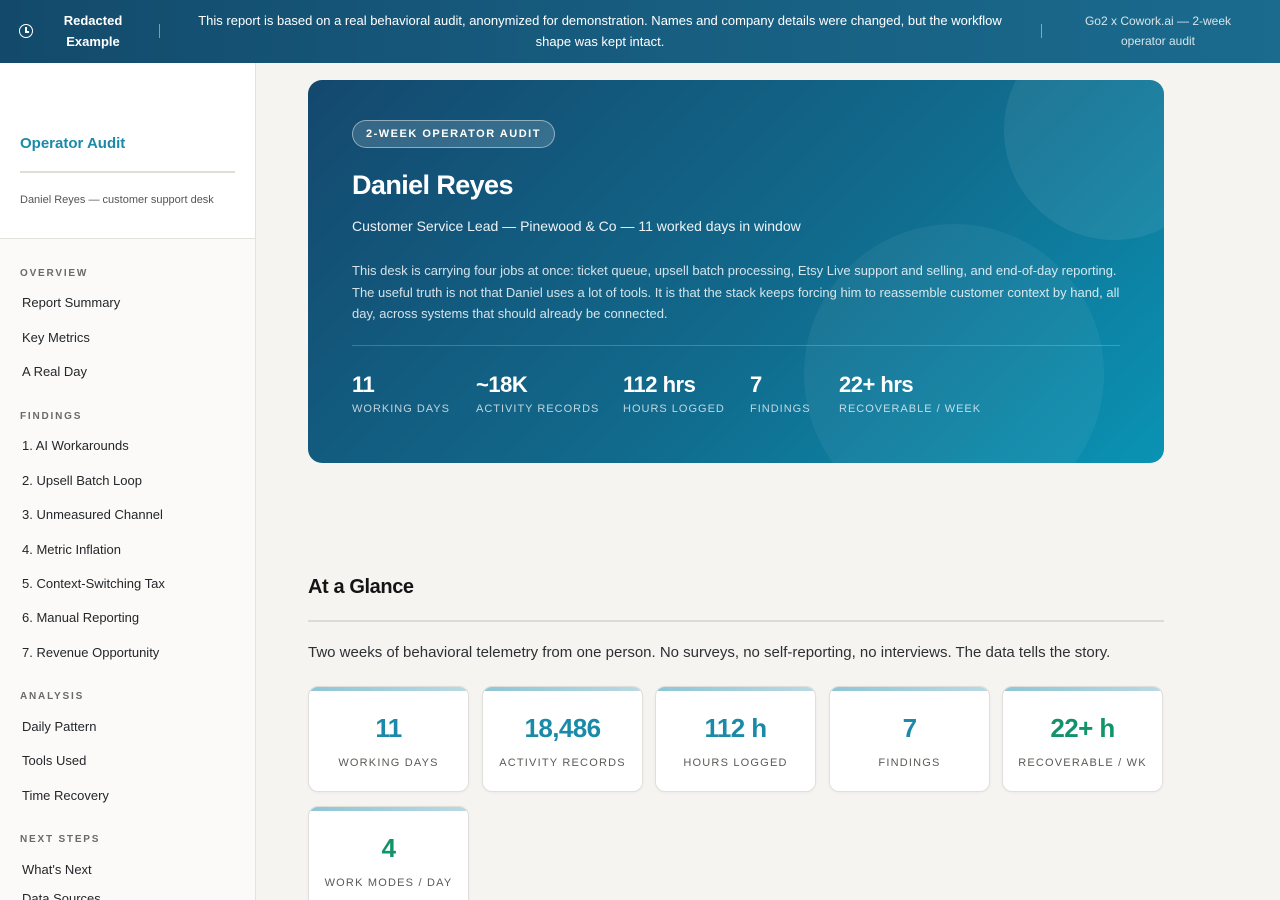 The image size is (1280, 900). I want to click on nav-item-whats-next: What's Next, so click(57, 869).